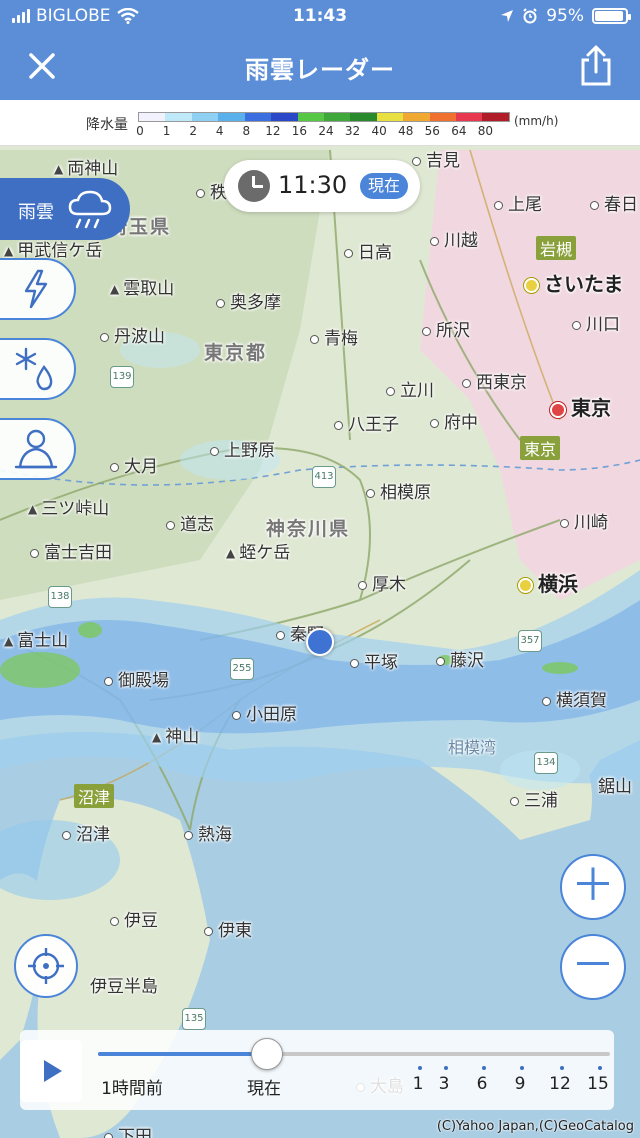 This screenshot has width=640, height=1138. I want to click on location-arrow-icon, so click(507, 16).